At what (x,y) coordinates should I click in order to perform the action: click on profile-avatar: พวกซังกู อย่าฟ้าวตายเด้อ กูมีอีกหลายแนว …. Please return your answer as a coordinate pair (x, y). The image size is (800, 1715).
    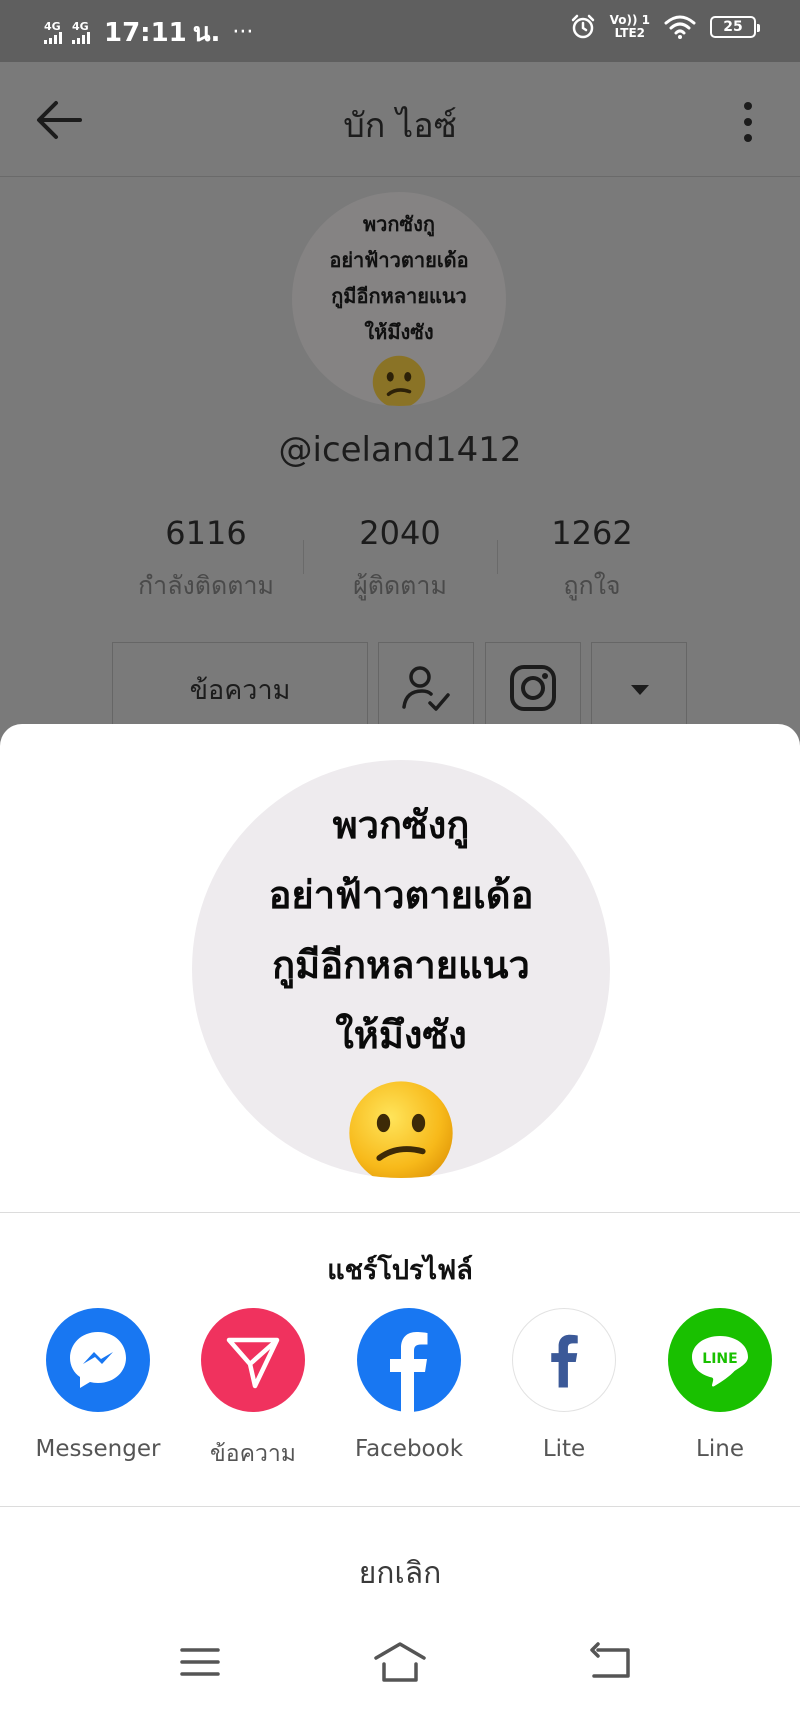
    Looking at the image, I should click on (399, 299).